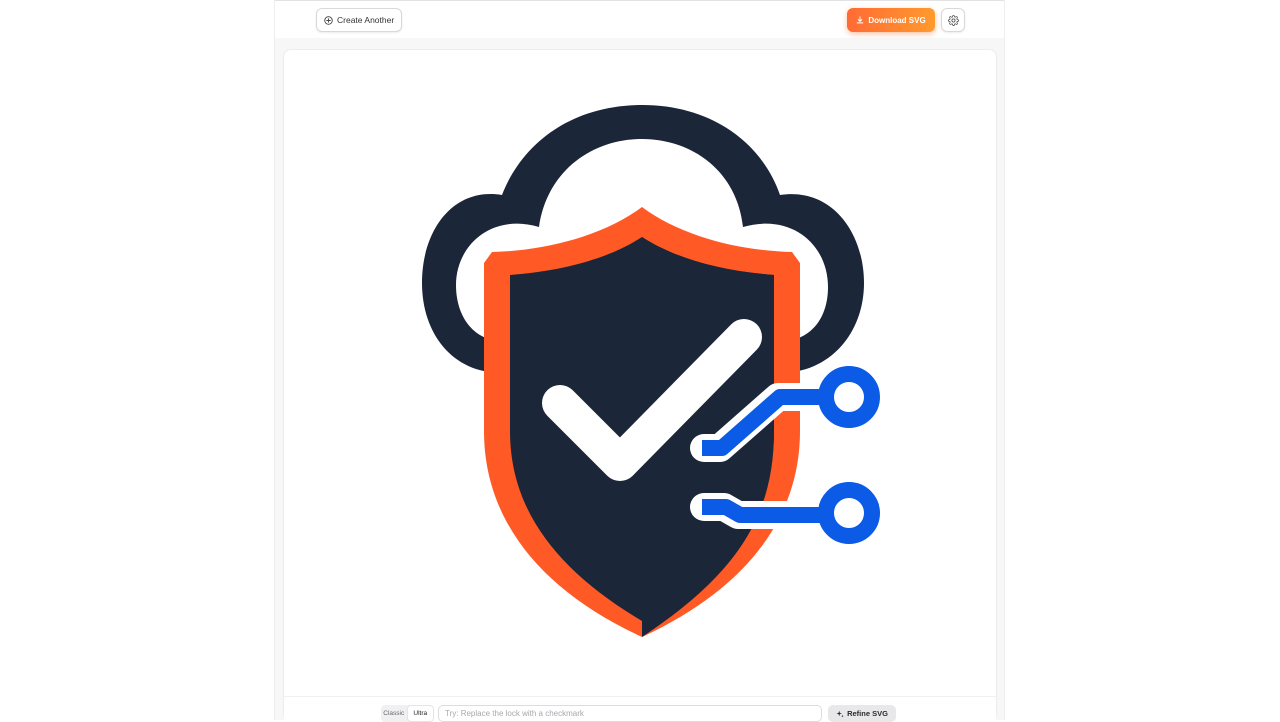 Image resolution: width=1280 pixels, height=722 pixels. I want to click on gear-icon, so click(953, 20).